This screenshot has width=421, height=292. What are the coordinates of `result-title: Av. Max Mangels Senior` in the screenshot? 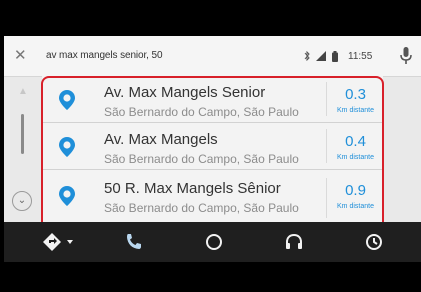 It's located at (185, 92).